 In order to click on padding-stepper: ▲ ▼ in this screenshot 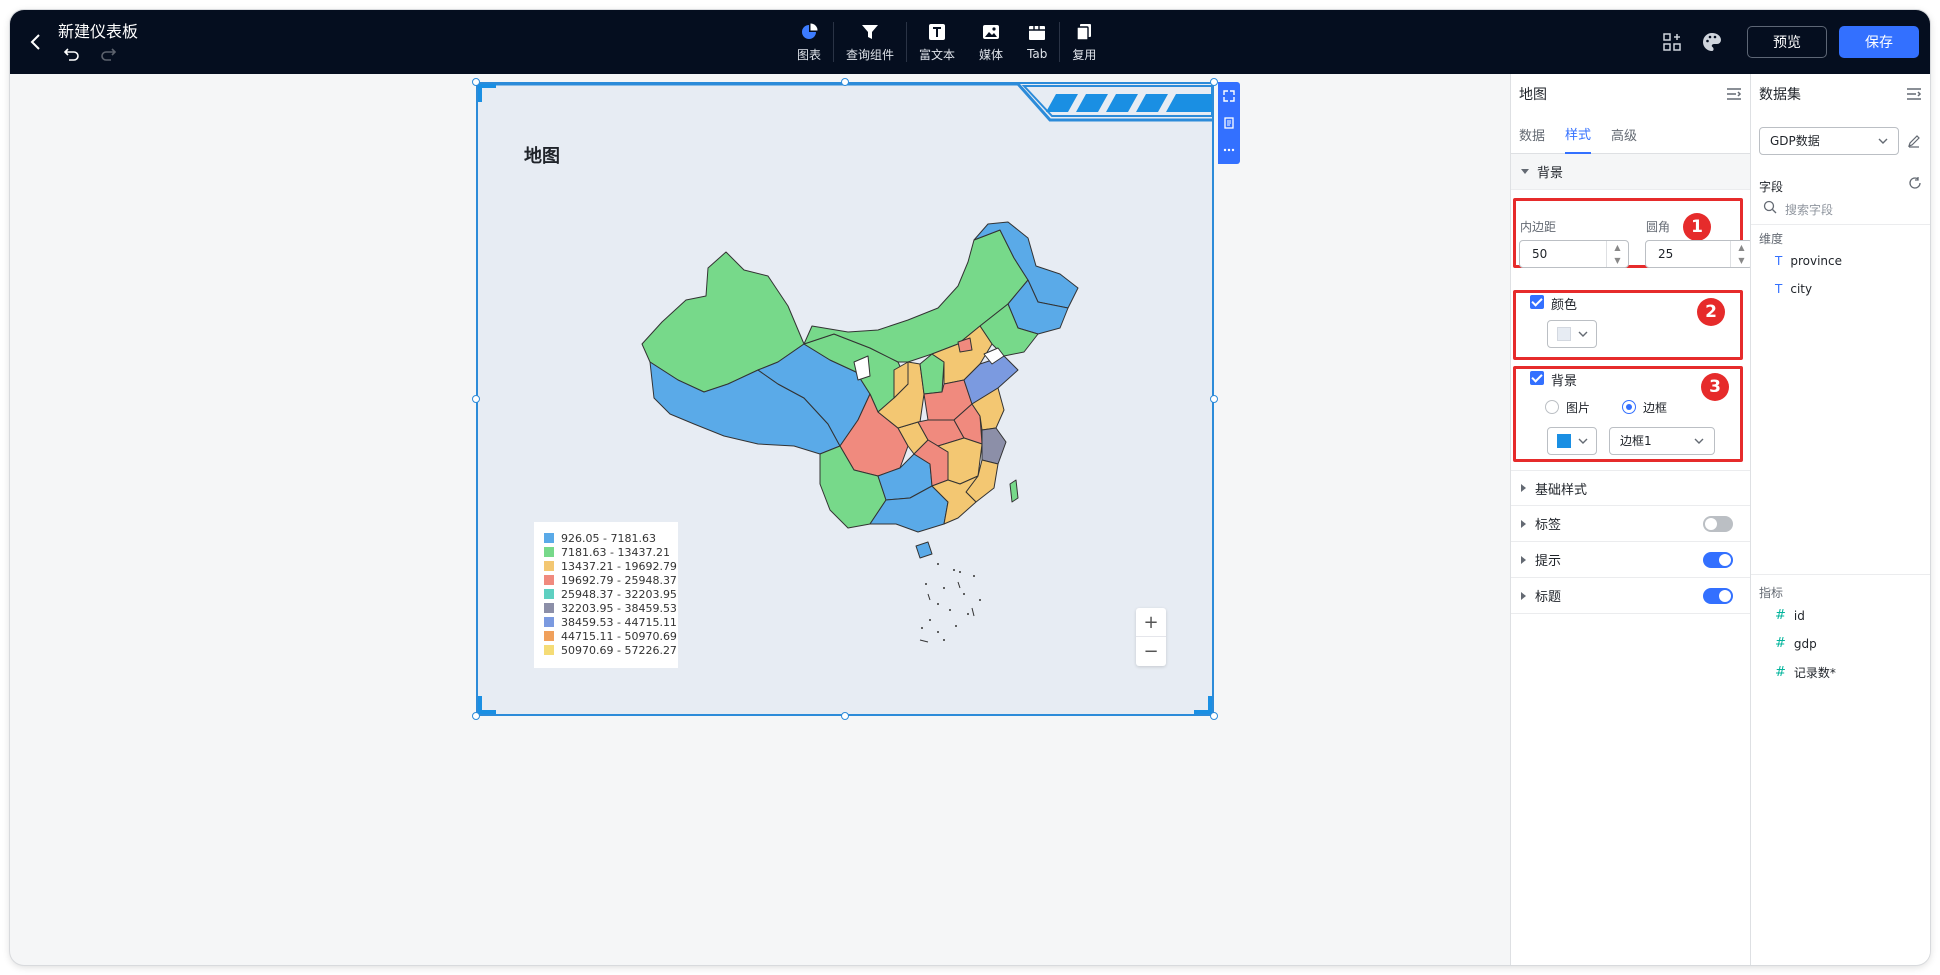, I will do `click(1617, 254)`.